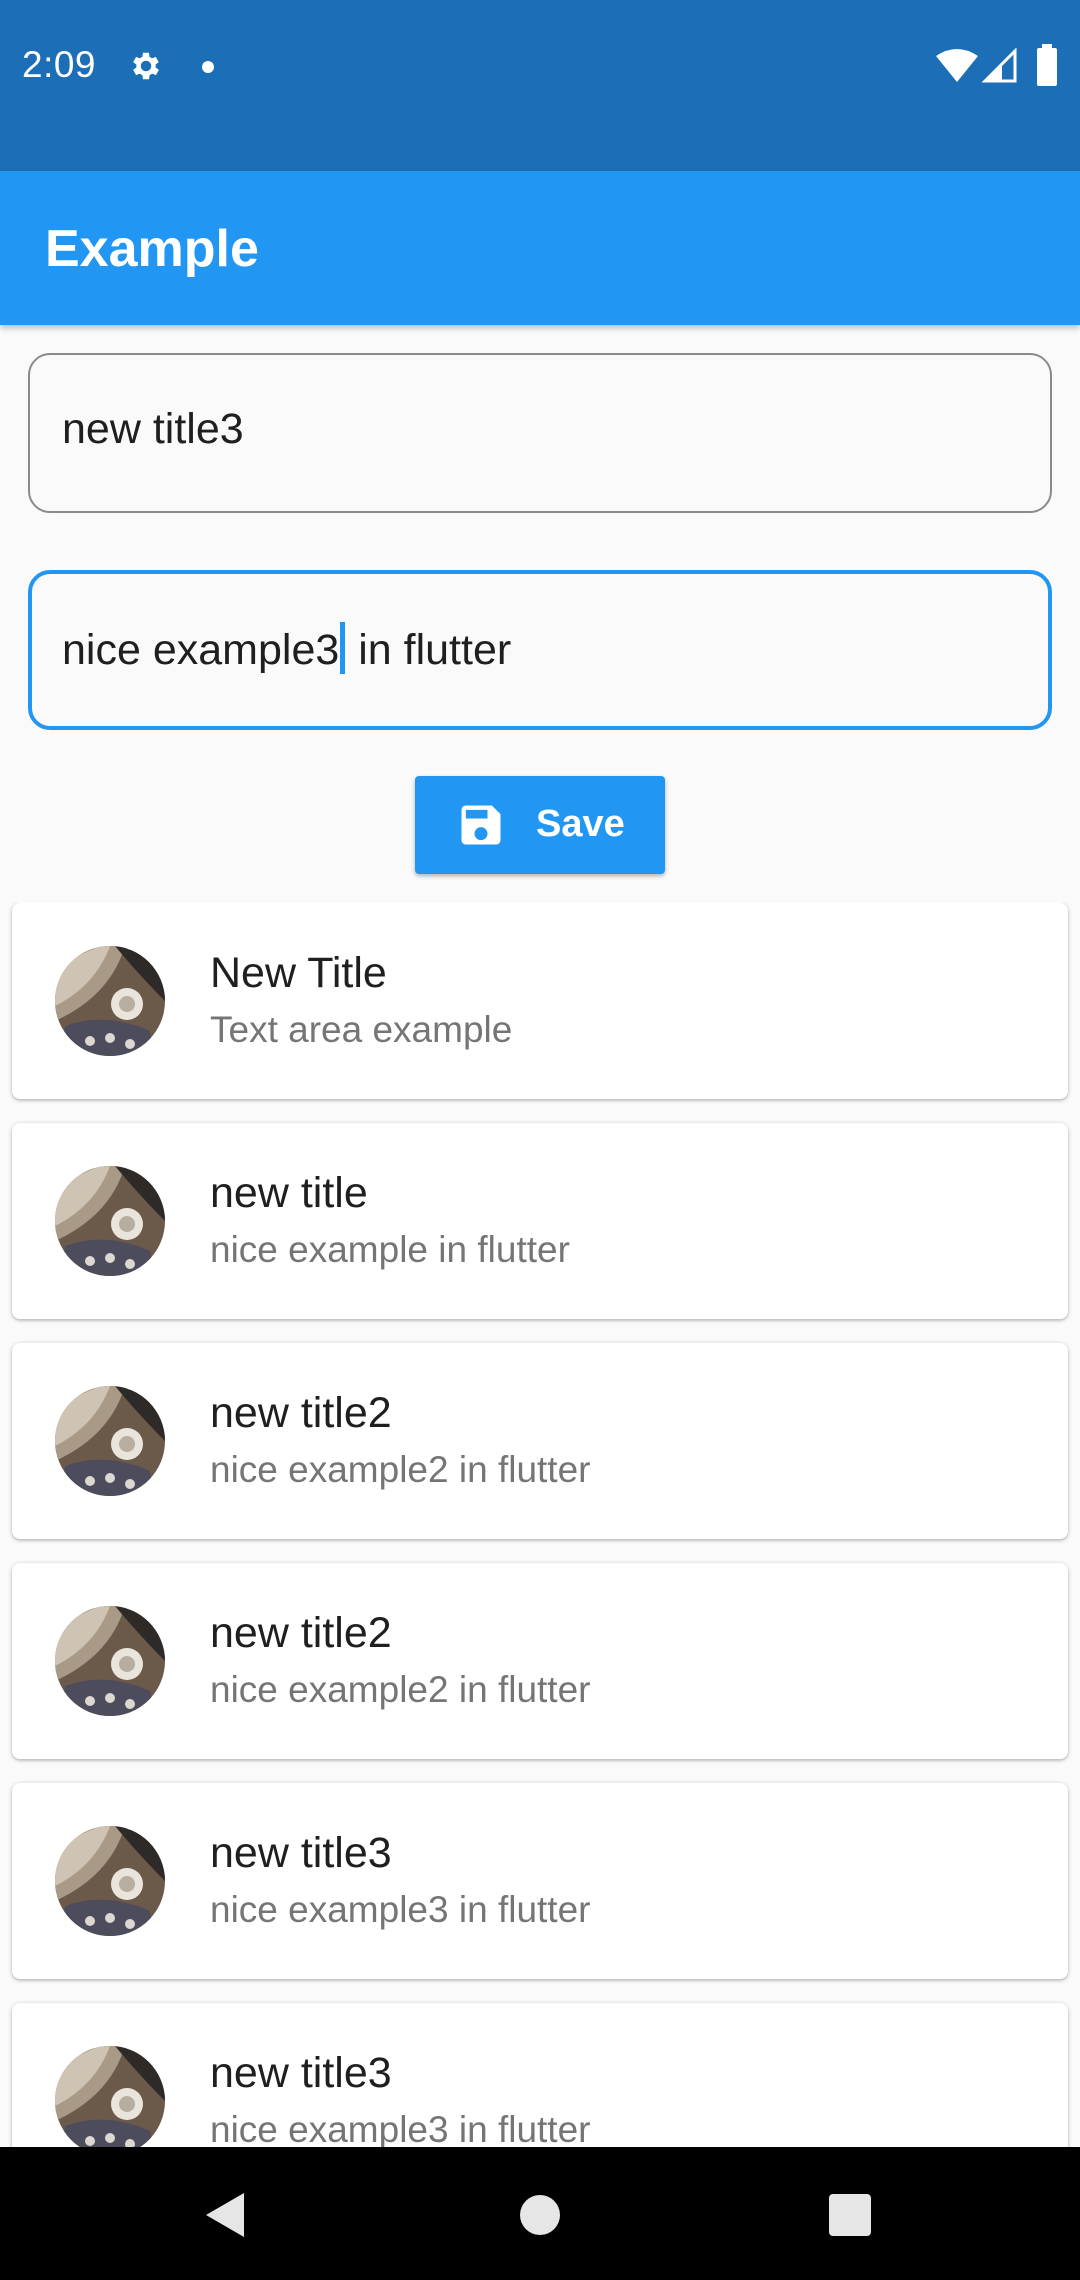  Describe the element at coordinates (540, 1221) in the screenshot. I see `list-item: new title nice example in flutter` at that location.